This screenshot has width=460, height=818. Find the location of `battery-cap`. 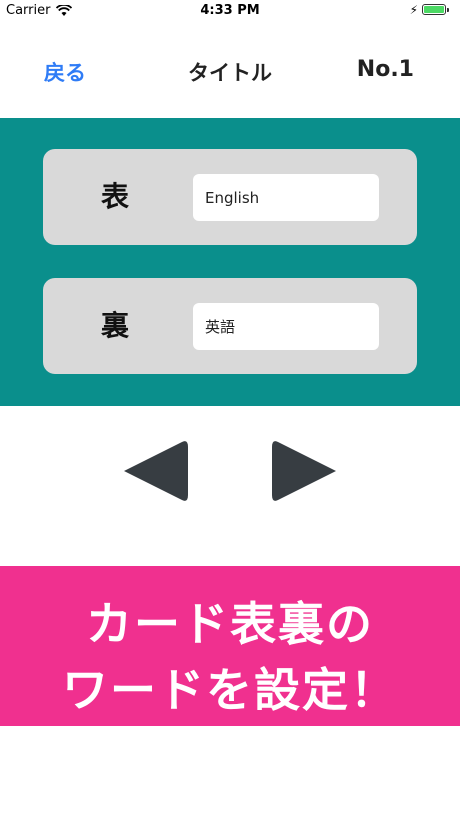

battery-cap is located at coordinates (448, 10).